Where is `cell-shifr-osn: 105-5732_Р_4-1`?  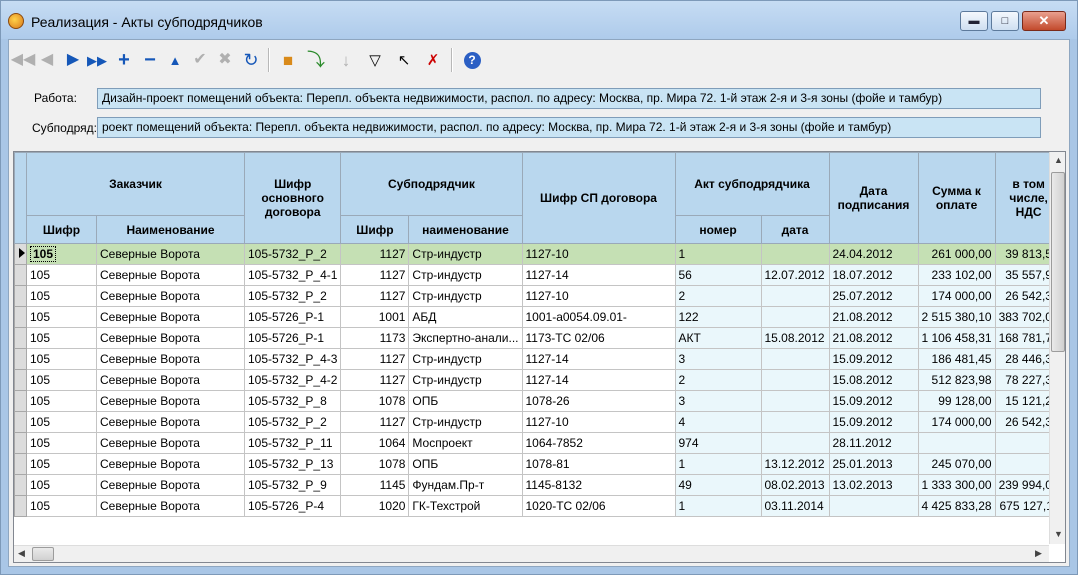 cell-shifr-osn: 105-5732_Р_4-1 is located at coordinates (292, 275).